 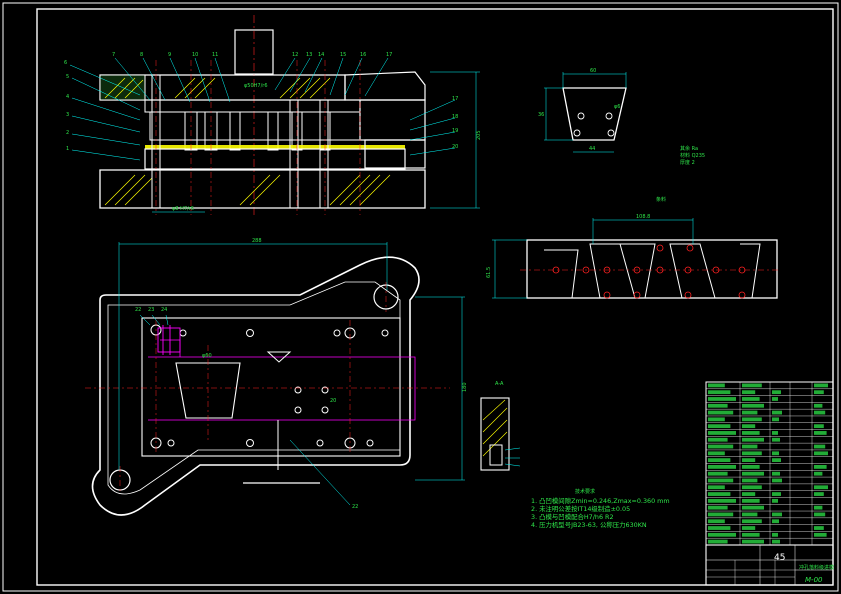 What do you see at coordinates (65, 63) in the screenshot?
I see `svg-text: 6` at bounding box center [65, 63].